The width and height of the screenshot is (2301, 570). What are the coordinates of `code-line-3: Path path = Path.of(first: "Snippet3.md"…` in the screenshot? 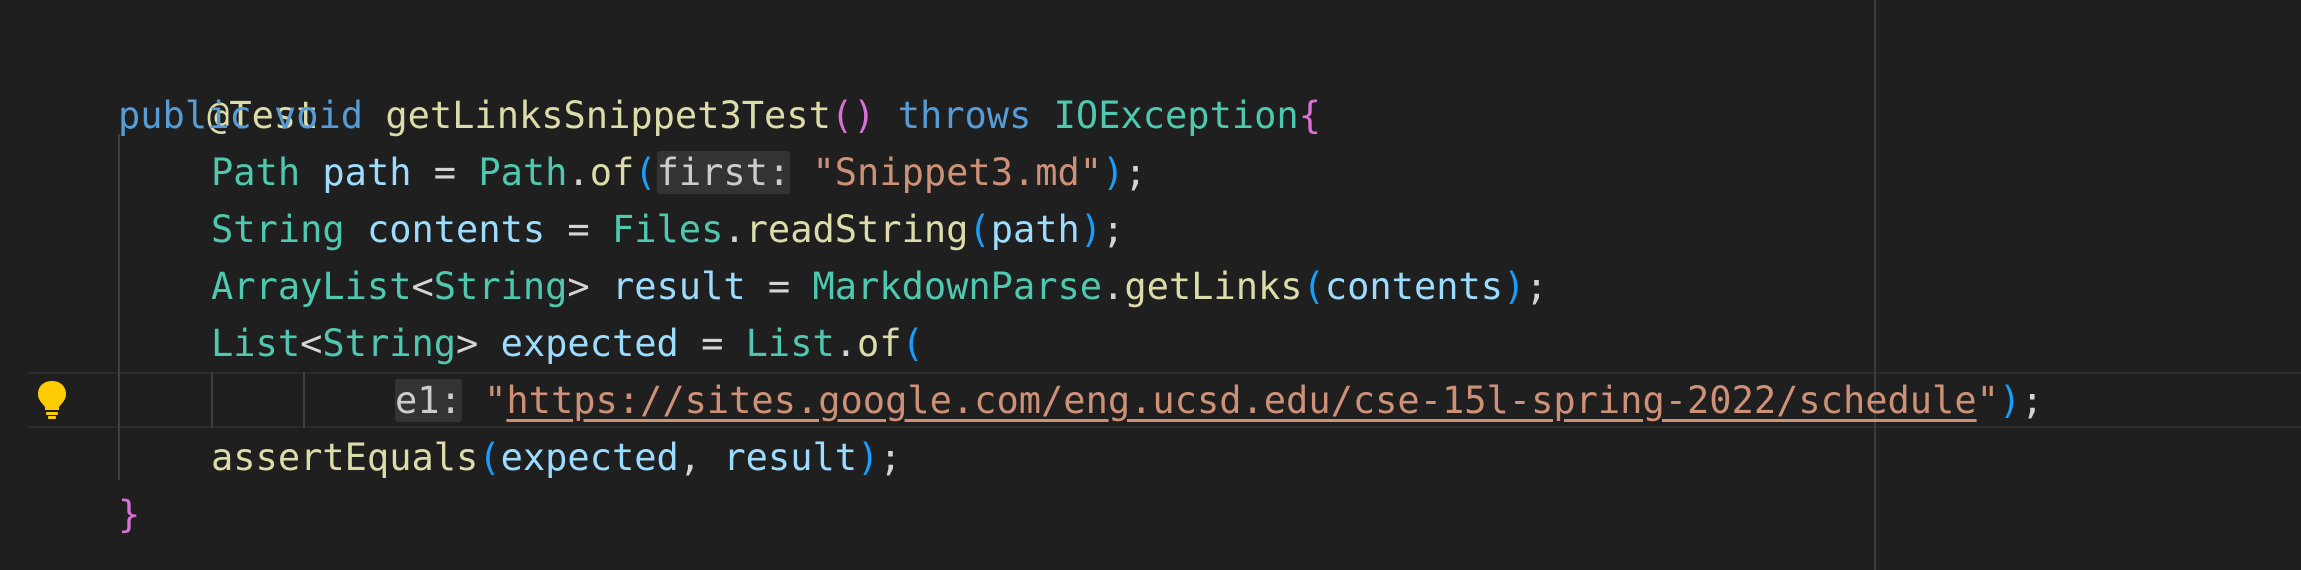 It's located at (679, 172).